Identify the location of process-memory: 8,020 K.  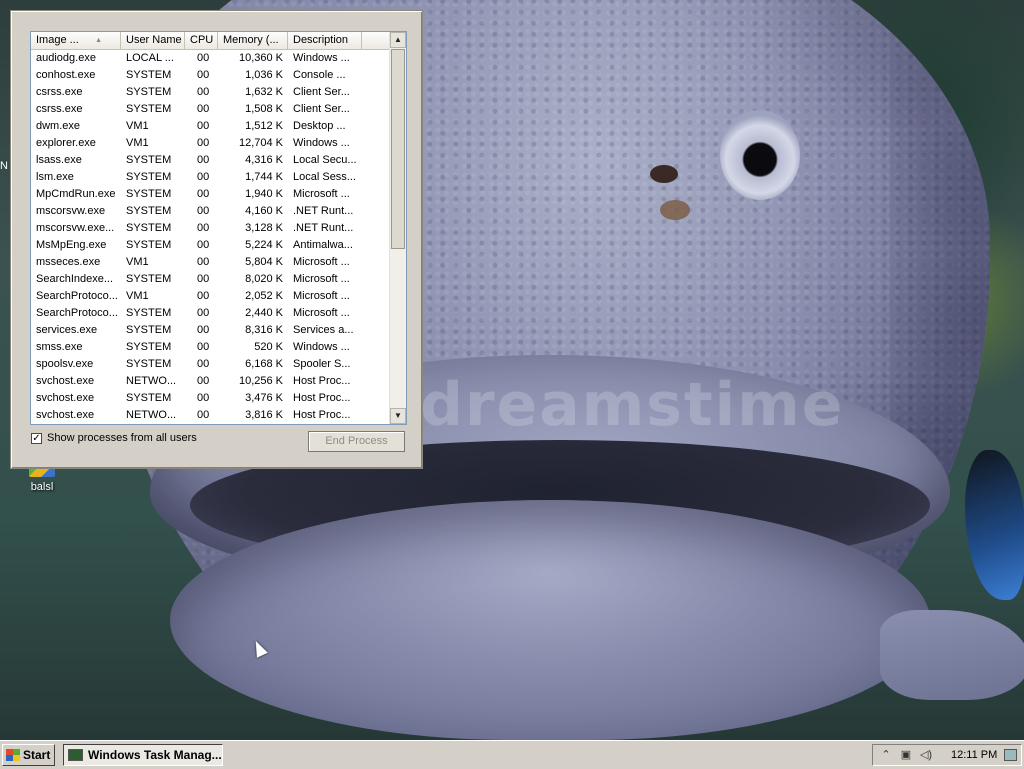
(264, 279).